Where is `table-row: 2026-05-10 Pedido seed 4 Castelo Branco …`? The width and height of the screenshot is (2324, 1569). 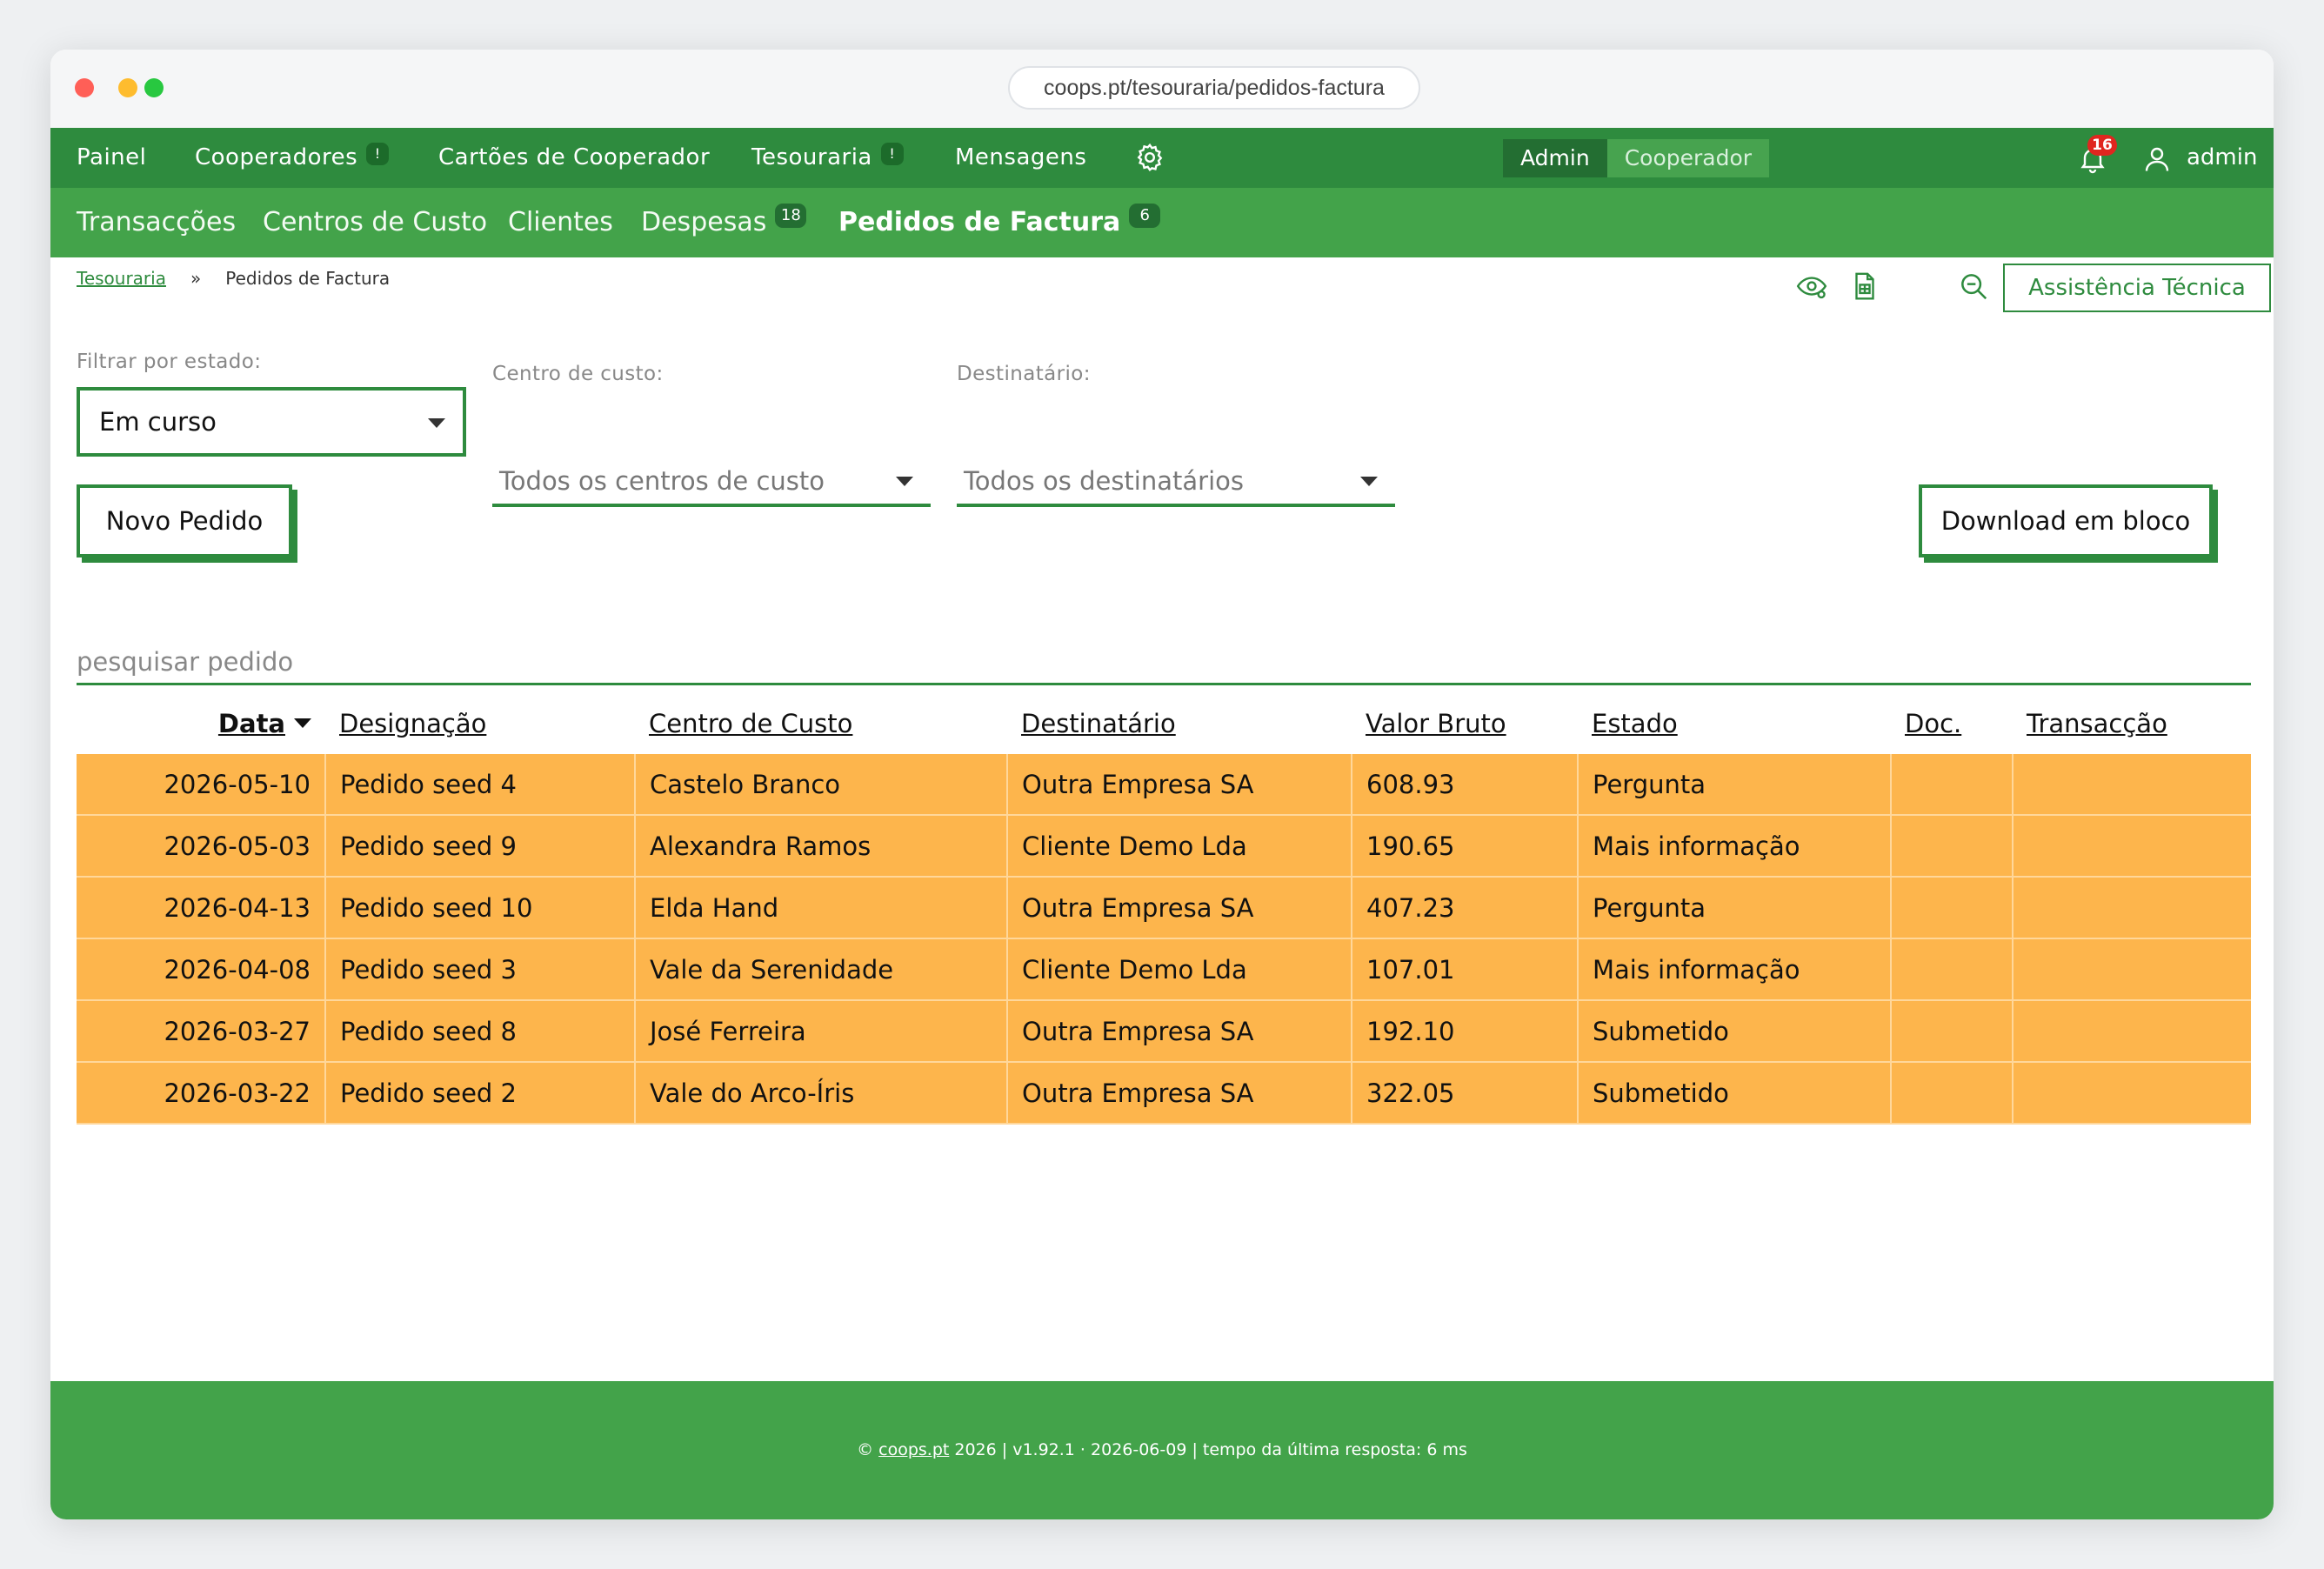
table-row: 2026-05-10 Pedido seed 4 Castelo Branco … is located at coordinates (1164, 785).